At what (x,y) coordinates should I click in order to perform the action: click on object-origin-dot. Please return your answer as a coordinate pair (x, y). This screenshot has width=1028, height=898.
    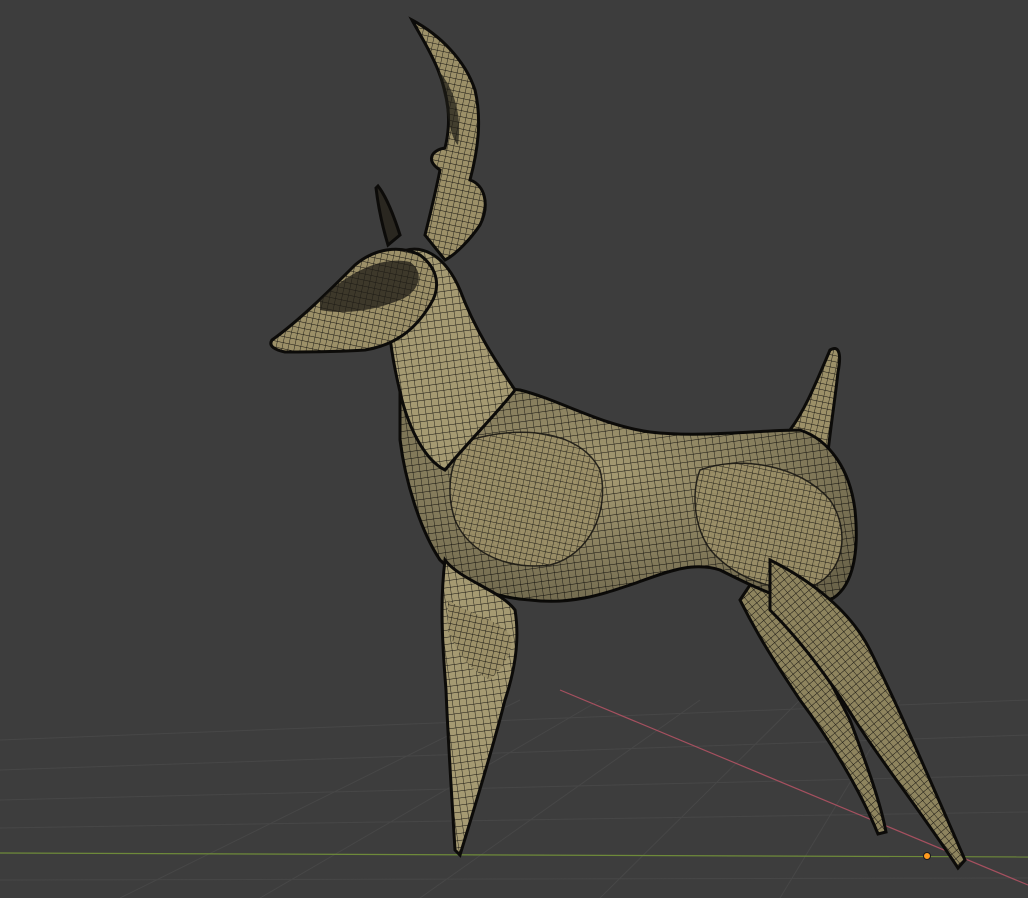
    Looking at the image, I should click on (927, 856).